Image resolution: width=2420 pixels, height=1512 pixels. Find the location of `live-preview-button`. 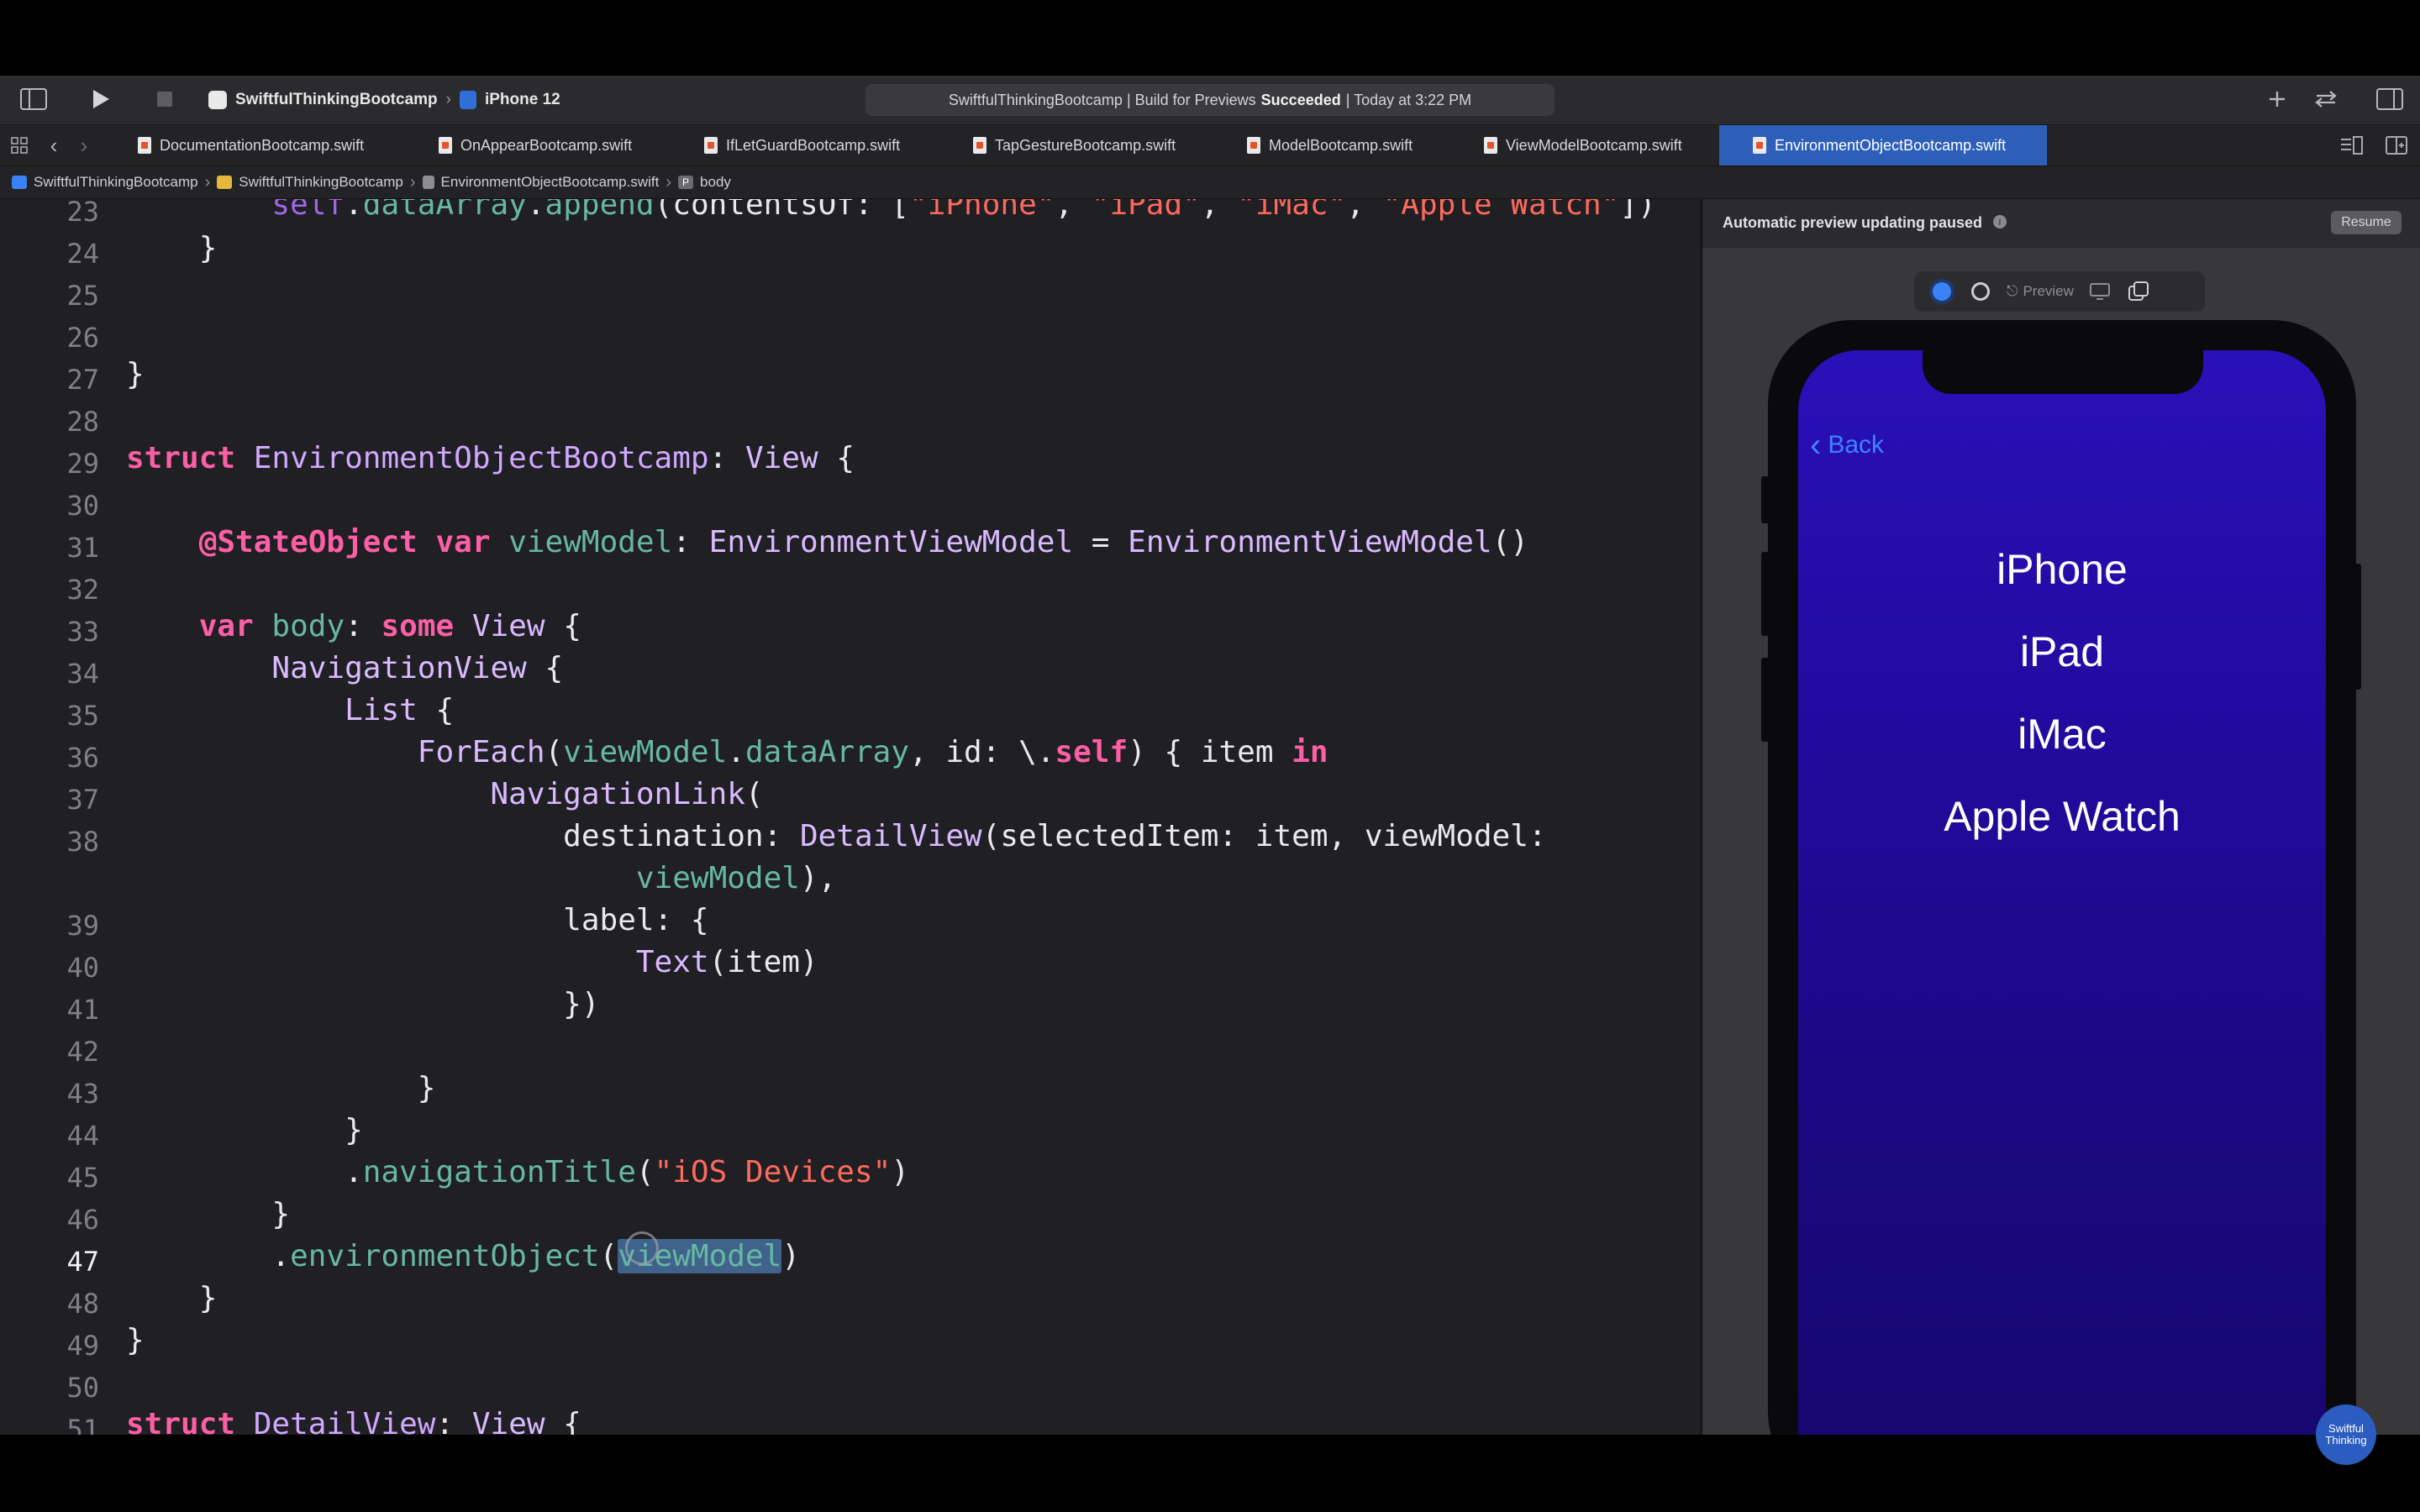

live-preview-button is located at coordinates (1941, 291).